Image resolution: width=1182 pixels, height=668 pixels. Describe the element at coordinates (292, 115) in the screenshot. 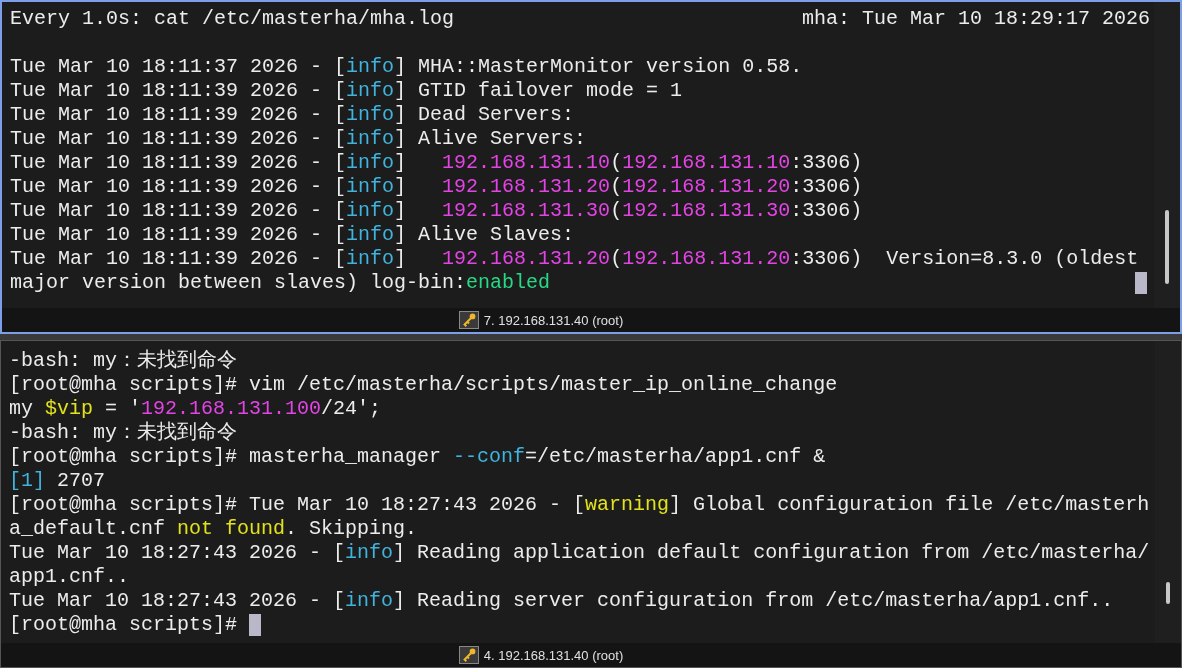

I see `terminal-line: Tue Mar 10 18:11:39 2026 - [info] Dead Servers:` at that location.